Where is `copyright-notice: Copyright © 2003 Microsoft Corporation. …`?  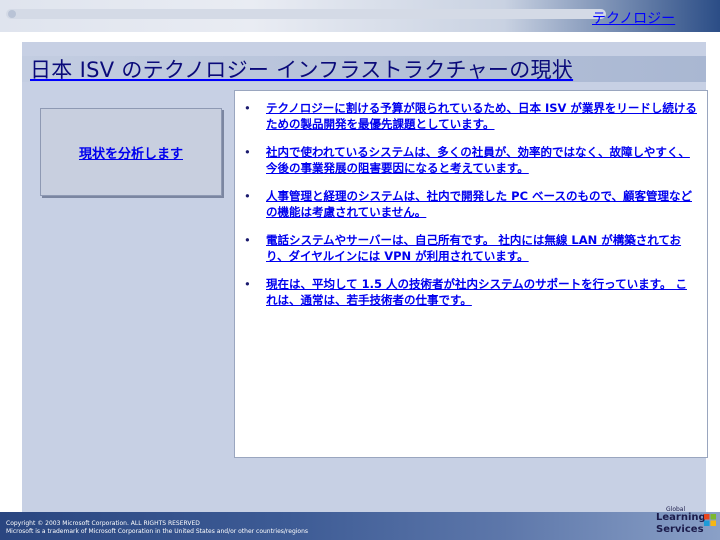 copyright-notice: Copyright © 2003 Microsoft Corporation. … is located at coordinates (157, 528).